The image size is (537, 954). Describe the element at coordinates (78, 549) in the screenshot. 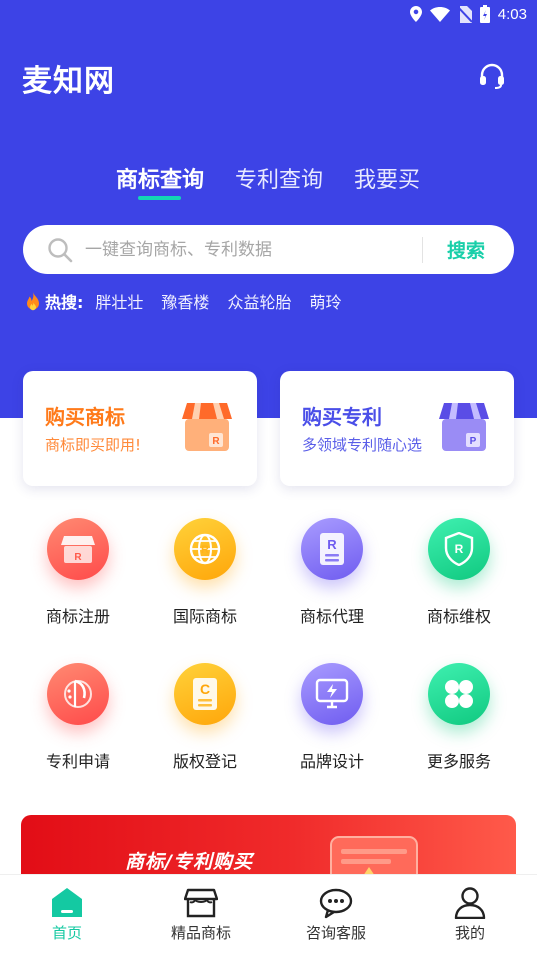

I see `trademark-store-icon: R` at that location.